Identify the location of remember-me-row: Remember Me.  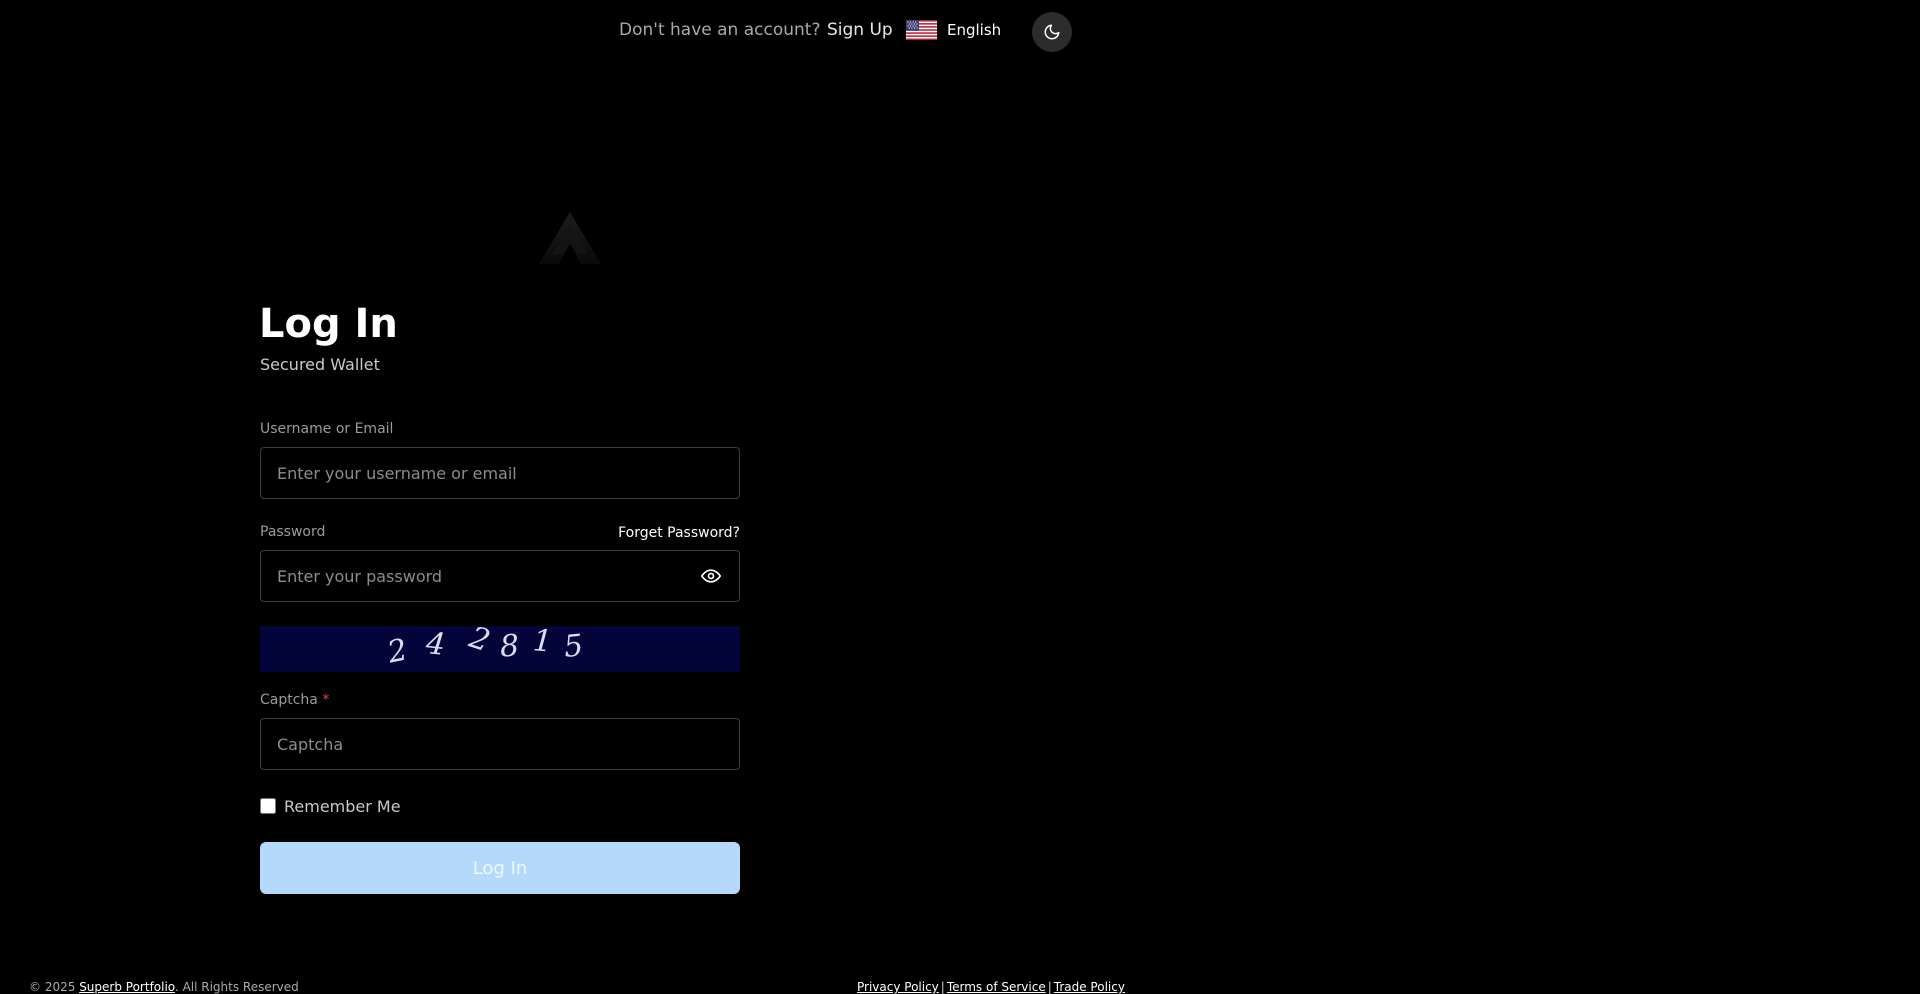
(330, 806).